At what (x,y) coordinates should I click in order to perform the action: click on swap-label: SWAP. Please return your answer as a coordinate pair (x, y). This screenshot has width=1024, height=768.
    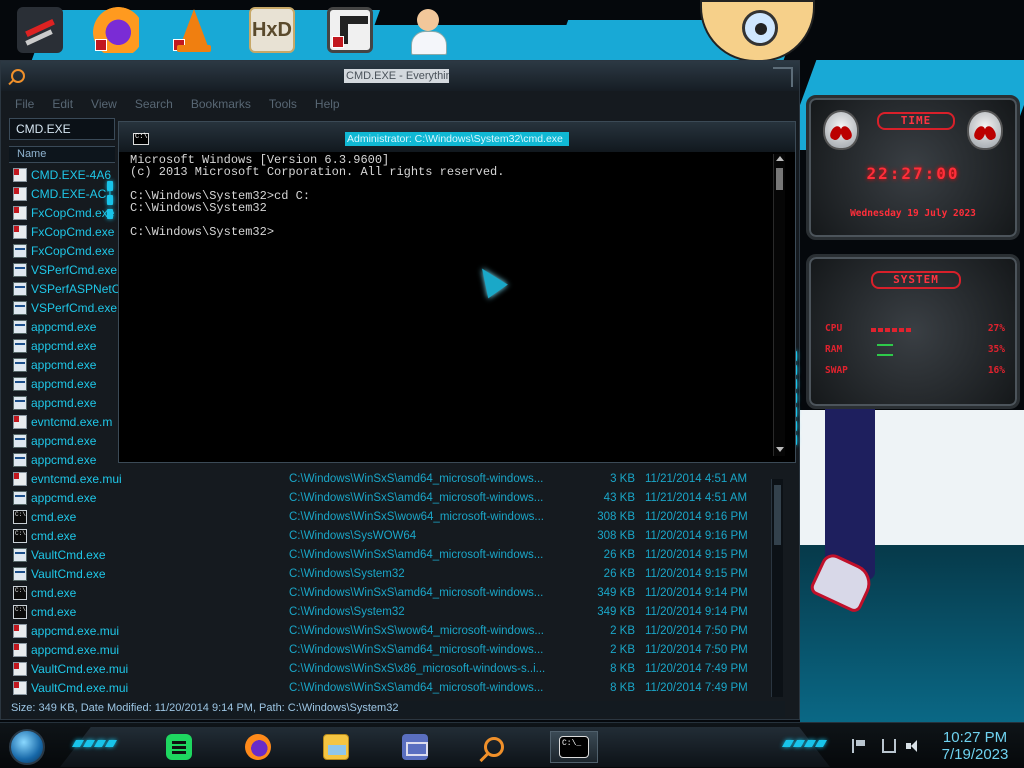
    Looking at the image, I should click on (836, 370).